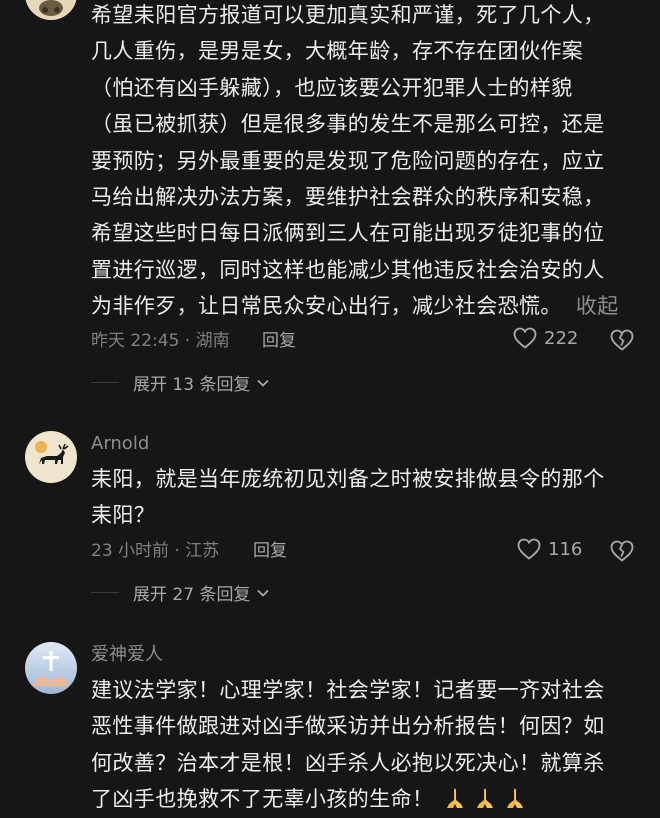 The width and height of the screenshot is (660, 818). What do you see at coordinates (348, 269) in the screenshot?
I see `comment-line: 置进行巡逻，同时这样也能减少其他违反社会治安的人` at bounding box center [348, 269].